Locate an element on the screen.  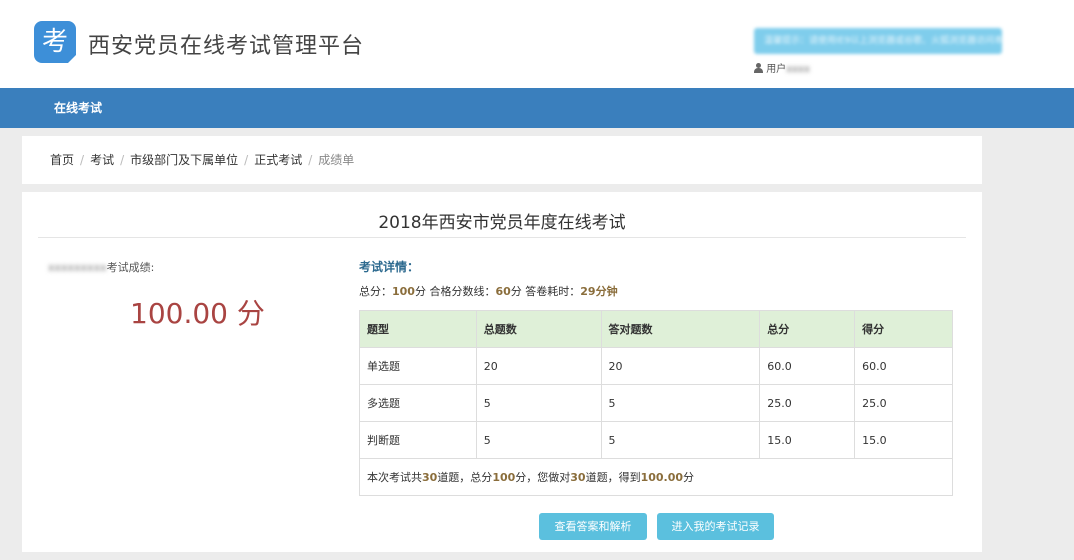
nav-item-online-exam: 在线考试 is located at coordinates (78, 108).